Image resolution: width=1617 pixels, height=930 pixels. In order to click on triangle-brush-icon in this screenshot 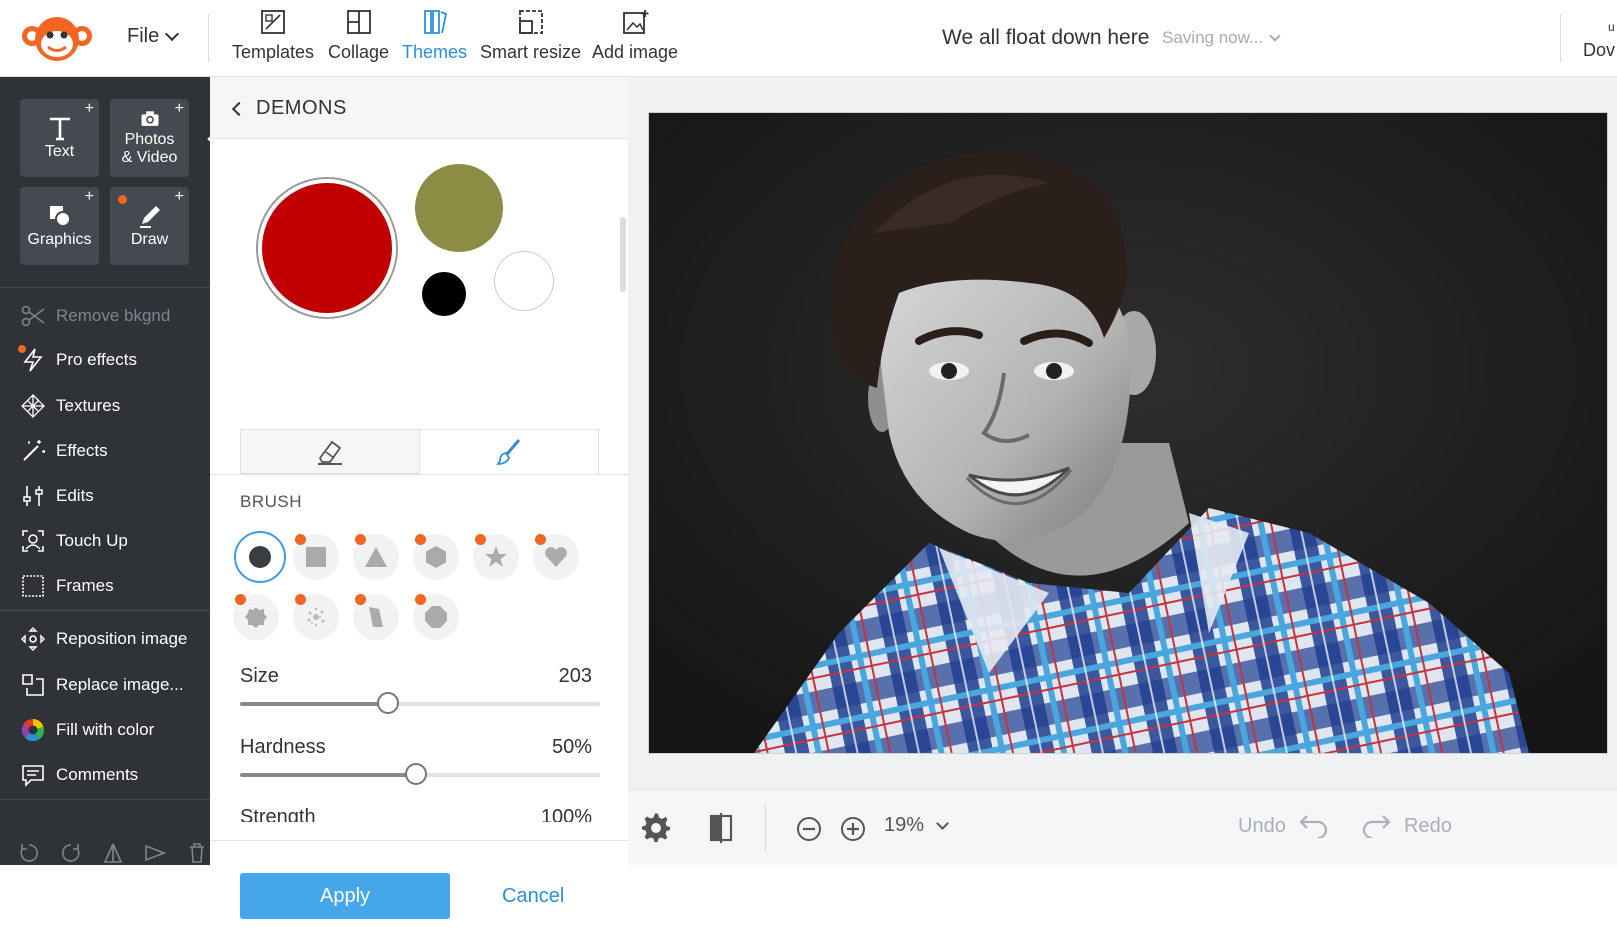, I will do `click(376, 557)`.